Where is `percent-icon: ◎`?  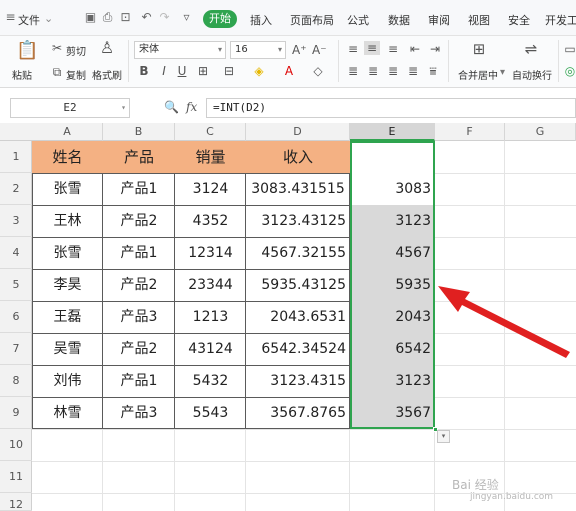
percent-icon: ◎ is located at coordinates (570, 71).